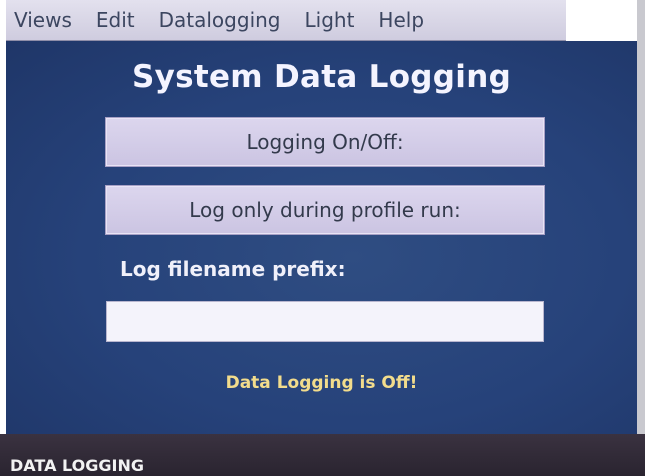 The height and width of the screenshot is (476, 645). I want to click on menu-datalogging: Datalogging, so click(220, 20).